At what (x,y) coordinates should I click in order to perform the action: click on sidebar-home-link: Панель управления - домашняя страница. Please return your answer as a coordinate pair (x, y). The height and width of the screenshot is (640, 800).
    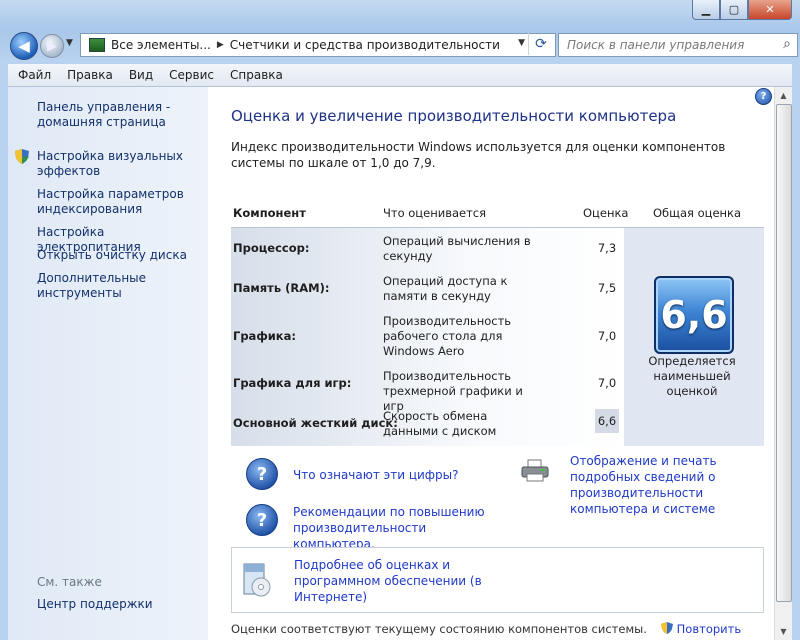
    Looking at the image, I should click on (119, 115).